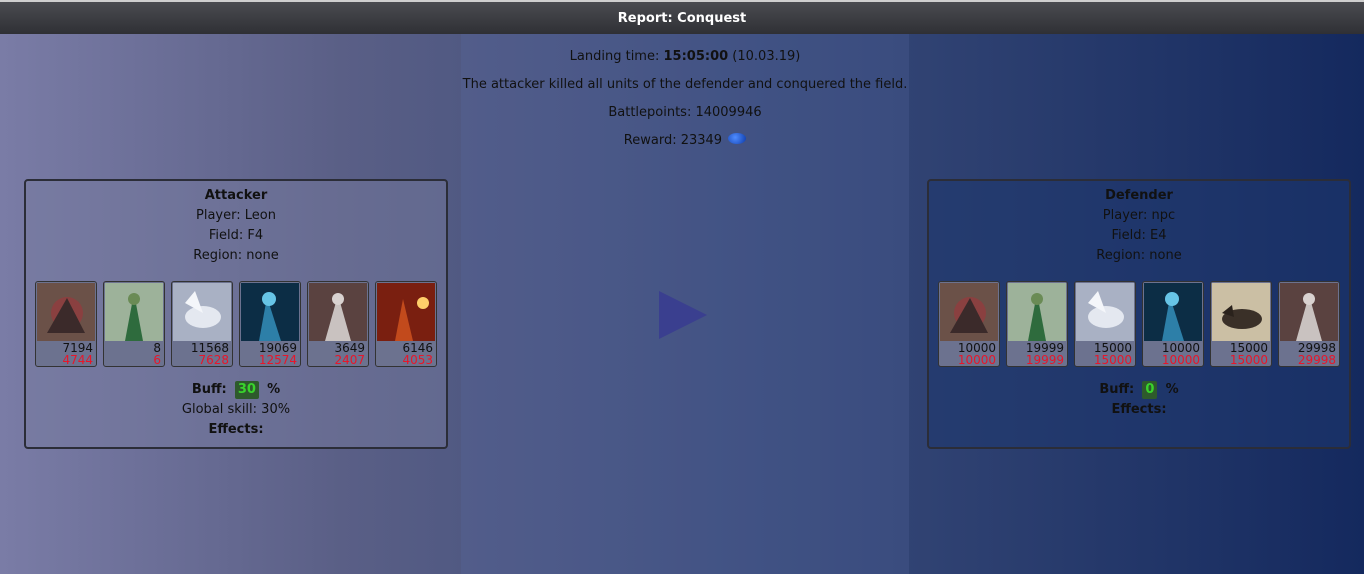 The width and height of the screenshot is (1364, 574). I want to click on defender-effects: Effects:, so click(1139, 409).